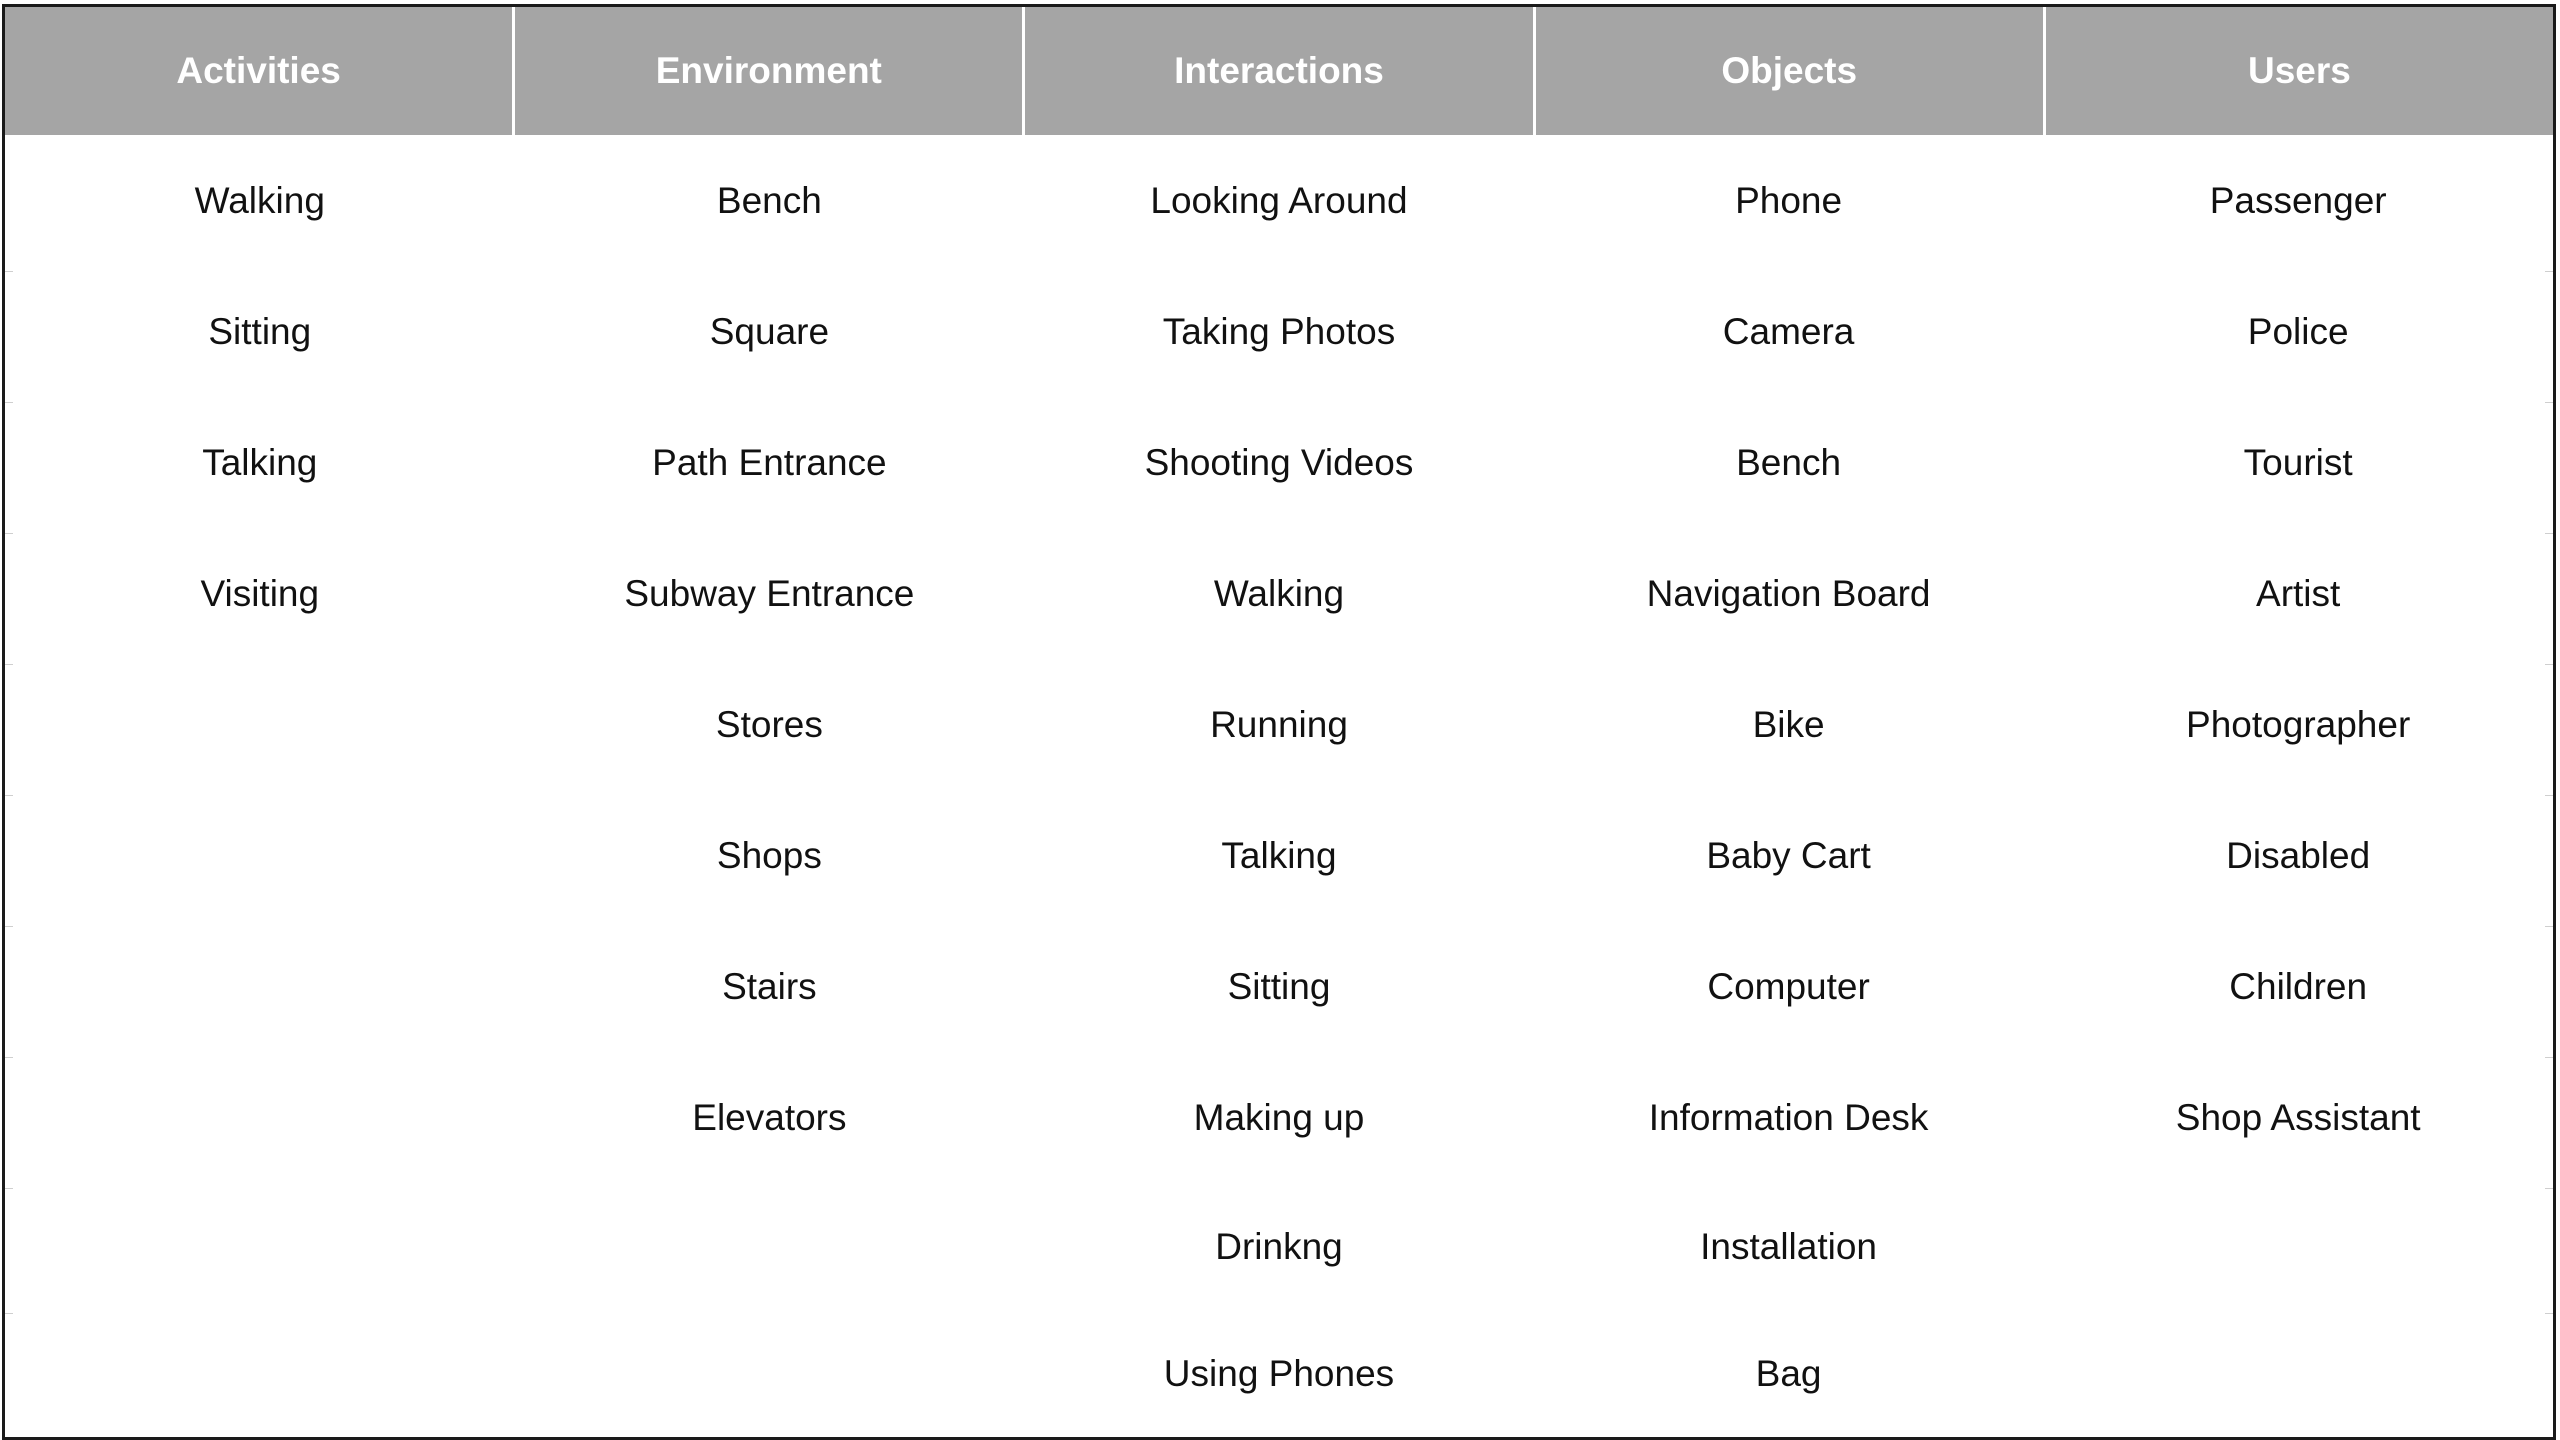 The width and height of the screenshot is (2560, 1440). Describe the element at coordinates (2298, 1117) in the screenshot. I see `table-cell: Shop Assistant` at that location.